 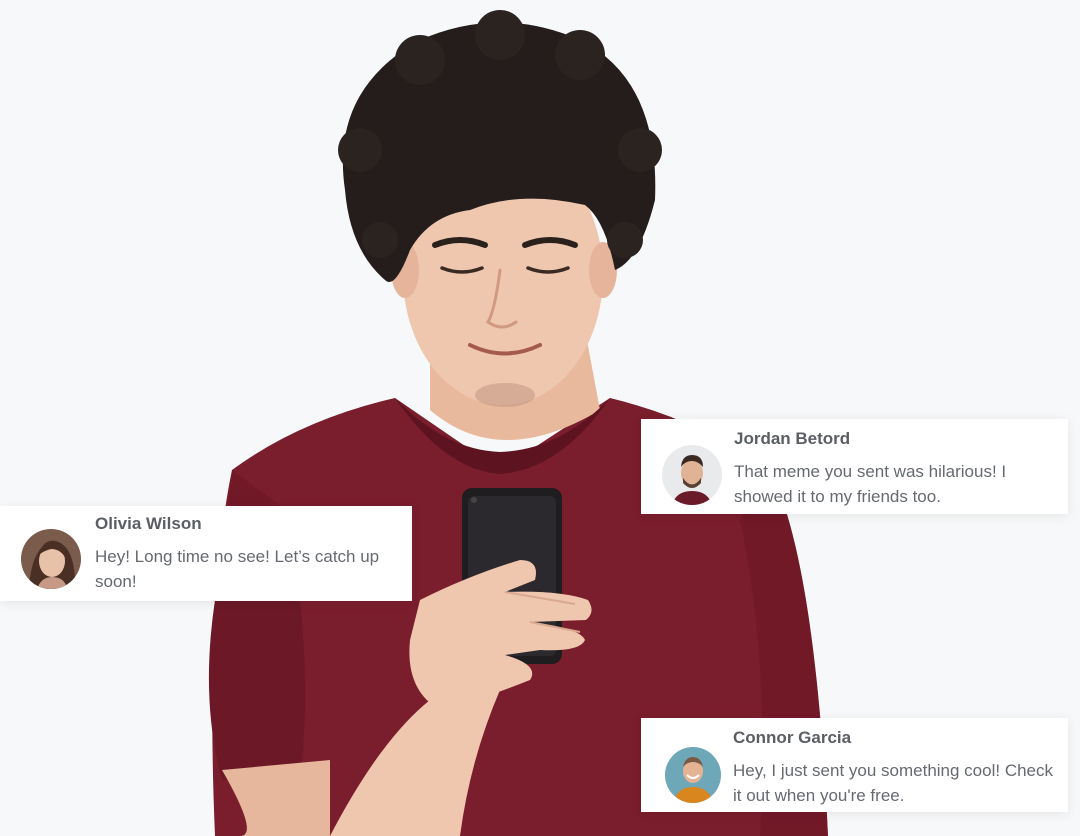 I want to click on sender-name: Connor Garcia, so click(x=792, y=737).